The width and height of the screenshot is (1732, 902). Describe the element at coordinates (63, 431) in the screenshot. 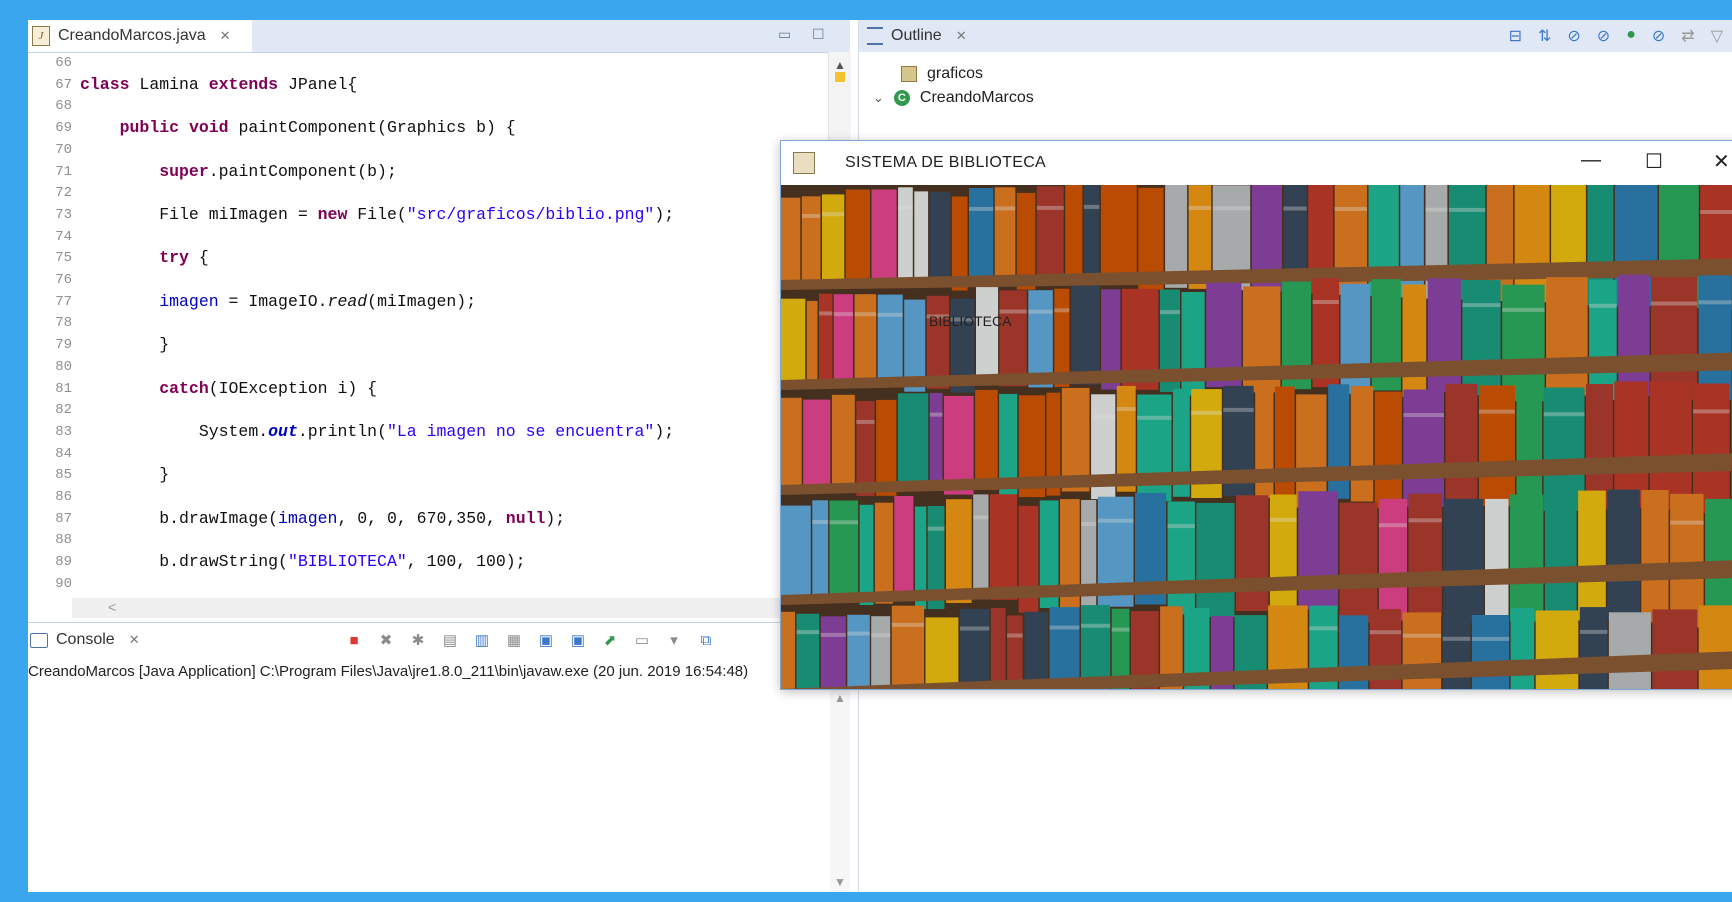

I see `line-number: 83` at that location.